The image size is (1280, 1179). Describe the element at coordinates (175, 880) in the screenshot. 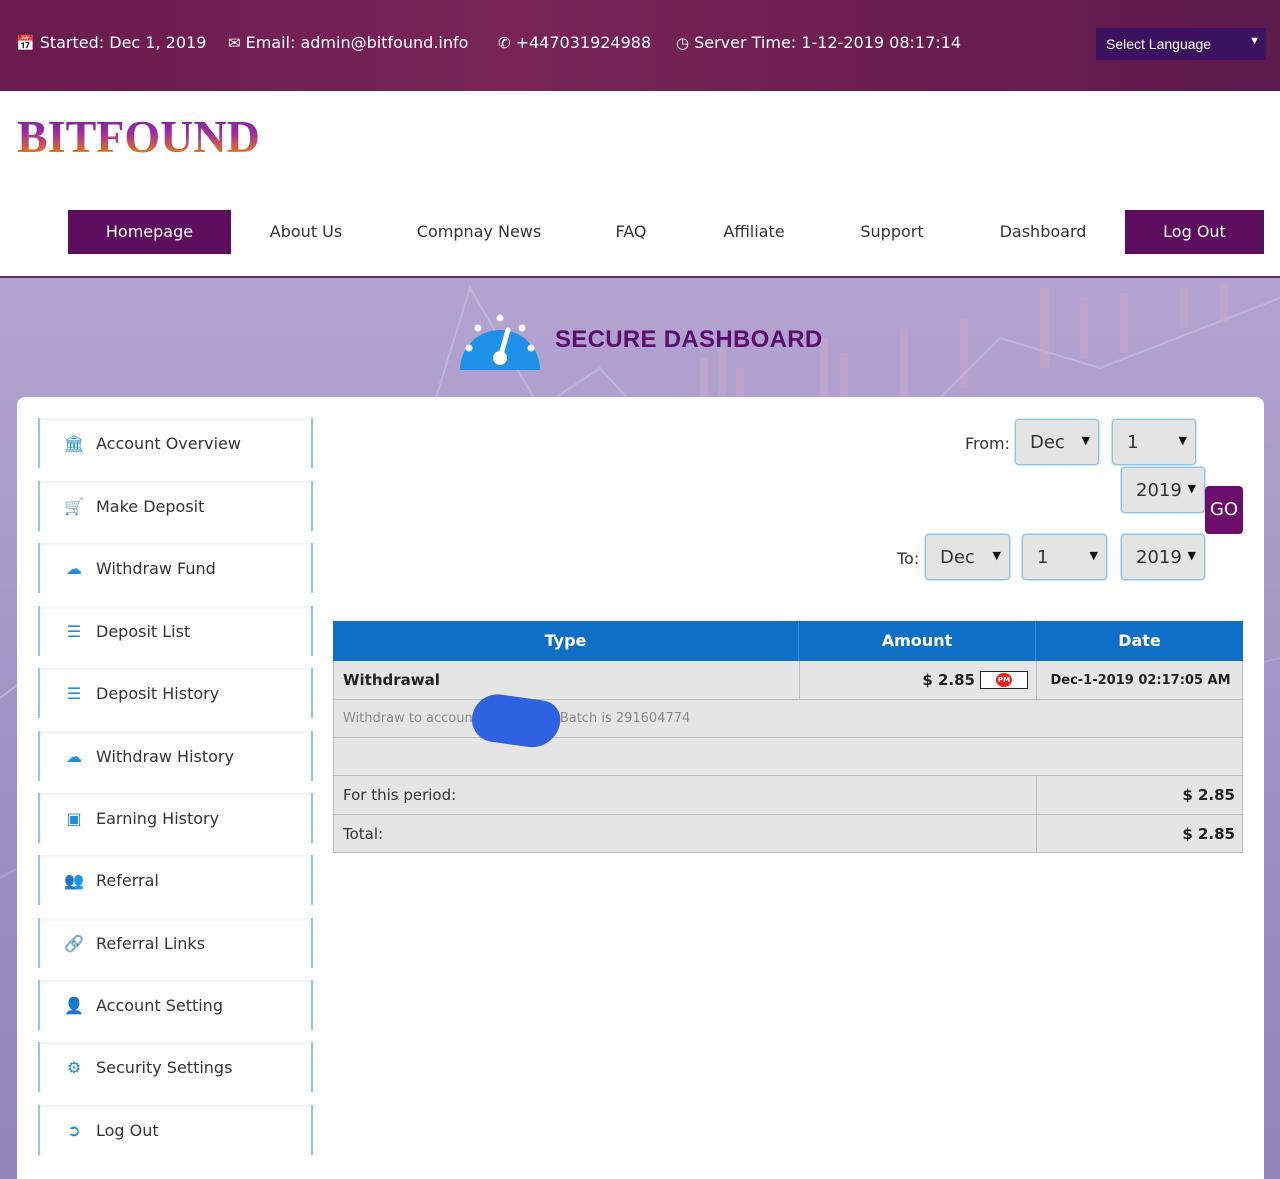

I see `sidebar-item-referral: 👥 Referral` at that location.